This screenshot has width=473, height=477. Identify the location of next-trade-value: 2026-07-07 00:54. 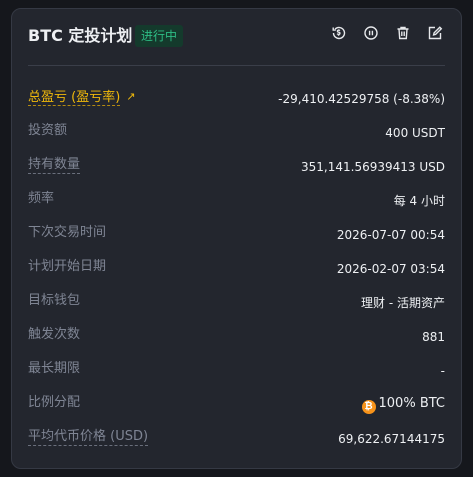
(390, 235).